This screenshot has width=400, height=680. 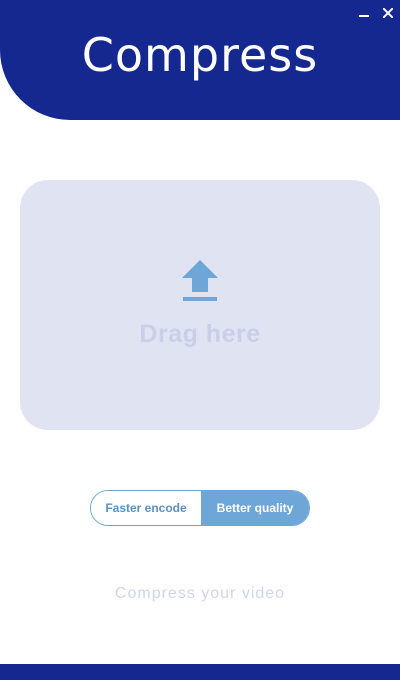 I want to click on drop-zone-label: Drag here, so click(x=200, y=334).